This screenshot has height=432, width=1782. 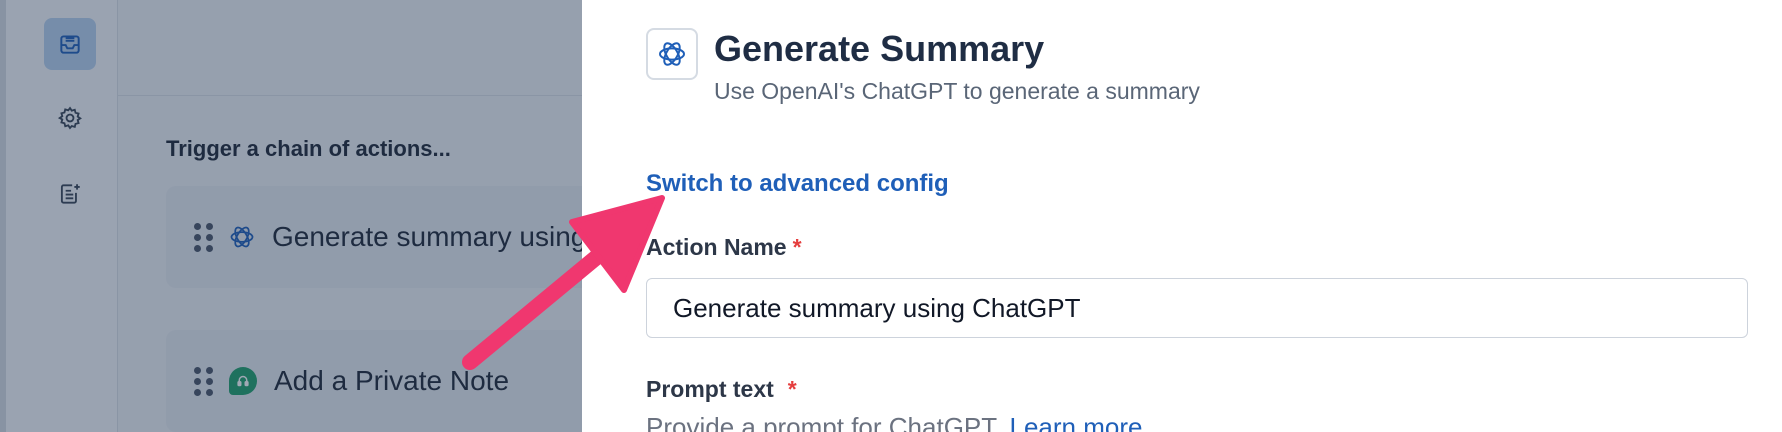 What do you see at coordinates (710, 389) in the screenshot?
I see `prompt-text-label-text: Prompt text` at bounding box center [710, 389].